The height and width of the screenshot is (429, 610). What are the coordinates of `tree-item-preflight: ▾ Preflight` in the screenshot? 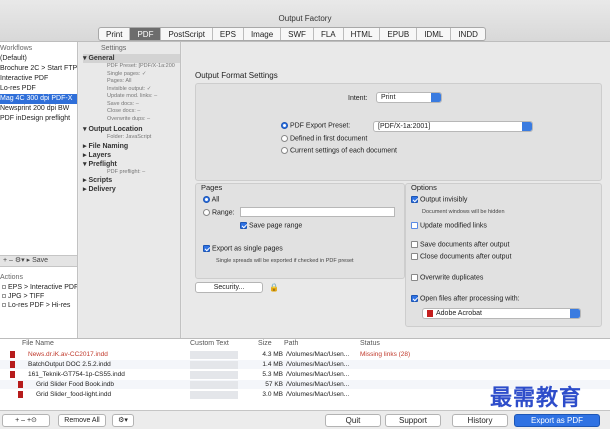 It's located at (131, 164).